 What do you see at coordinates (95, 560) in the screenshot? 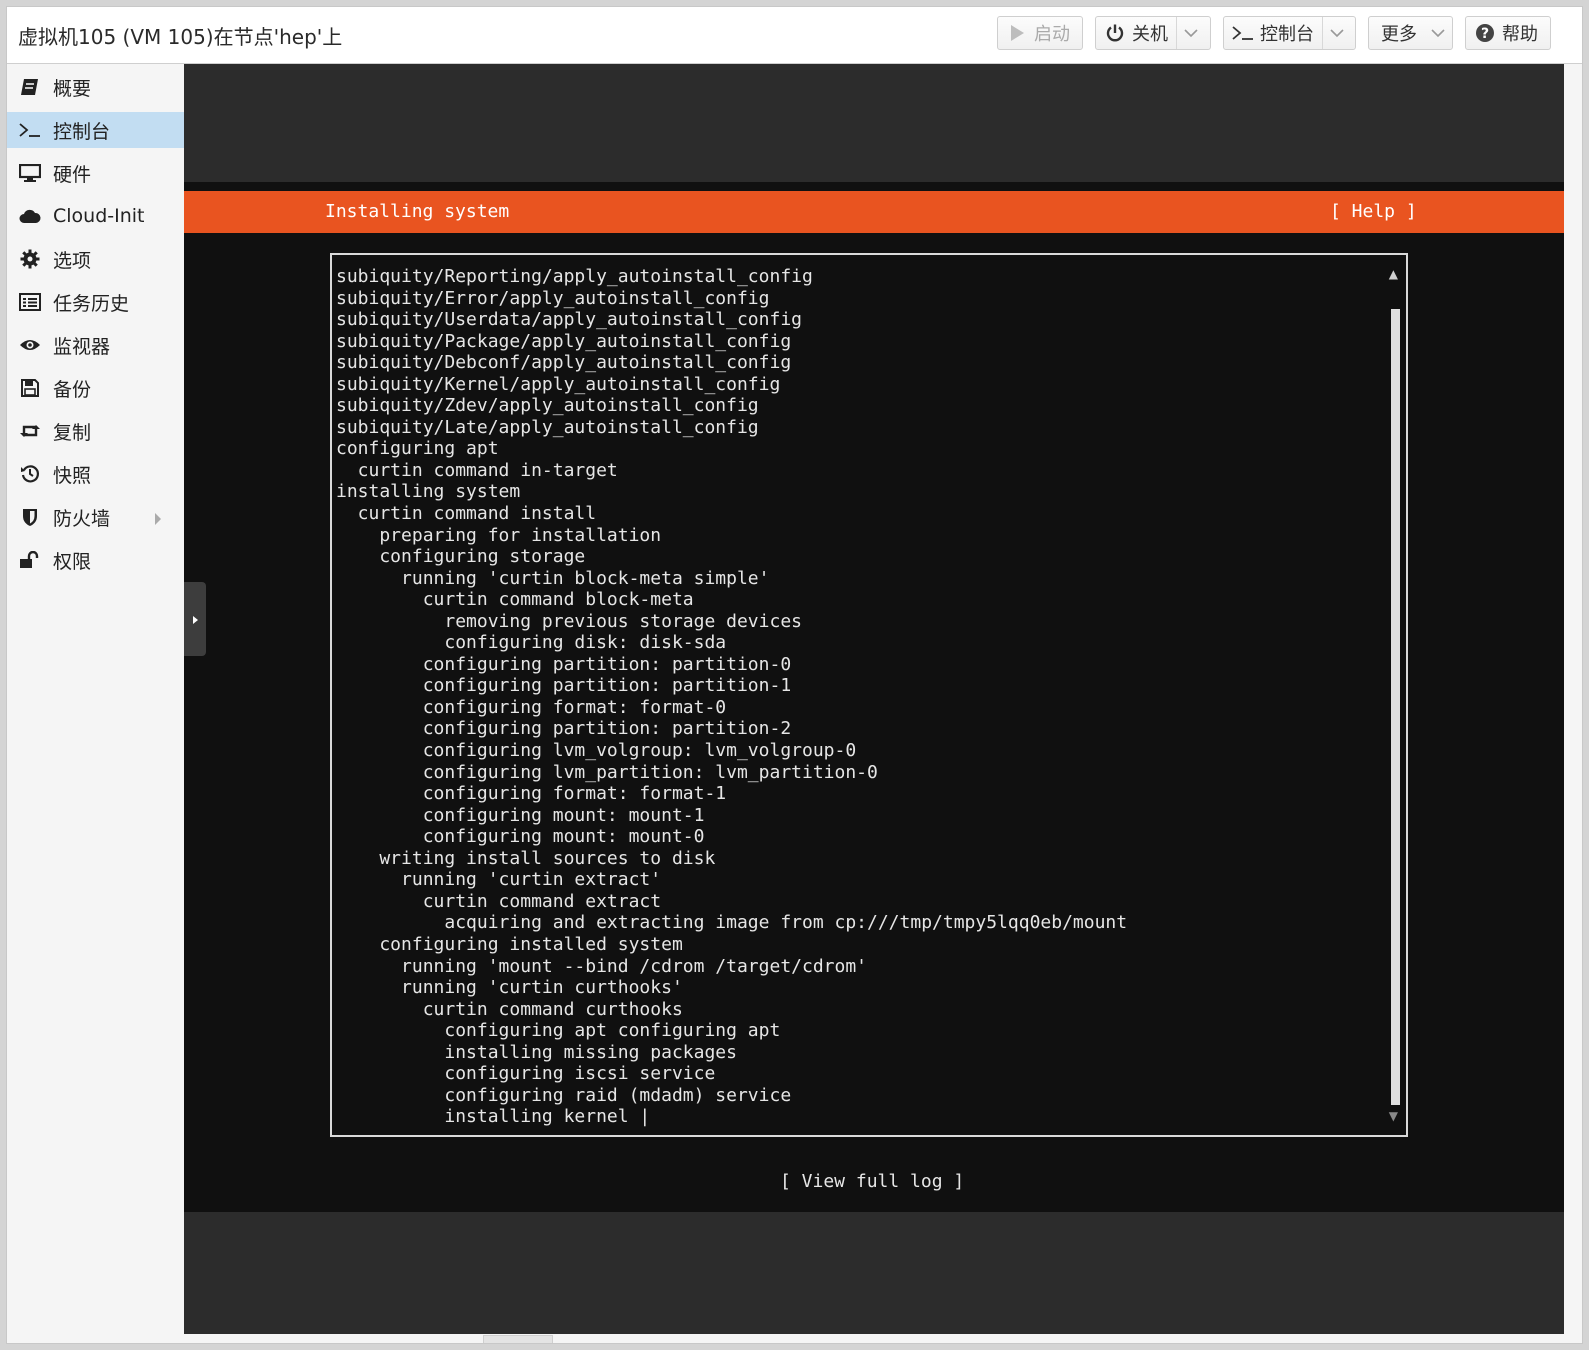
I see `sidebar-item-permissions: 权限` at bounding box center [95, 560].